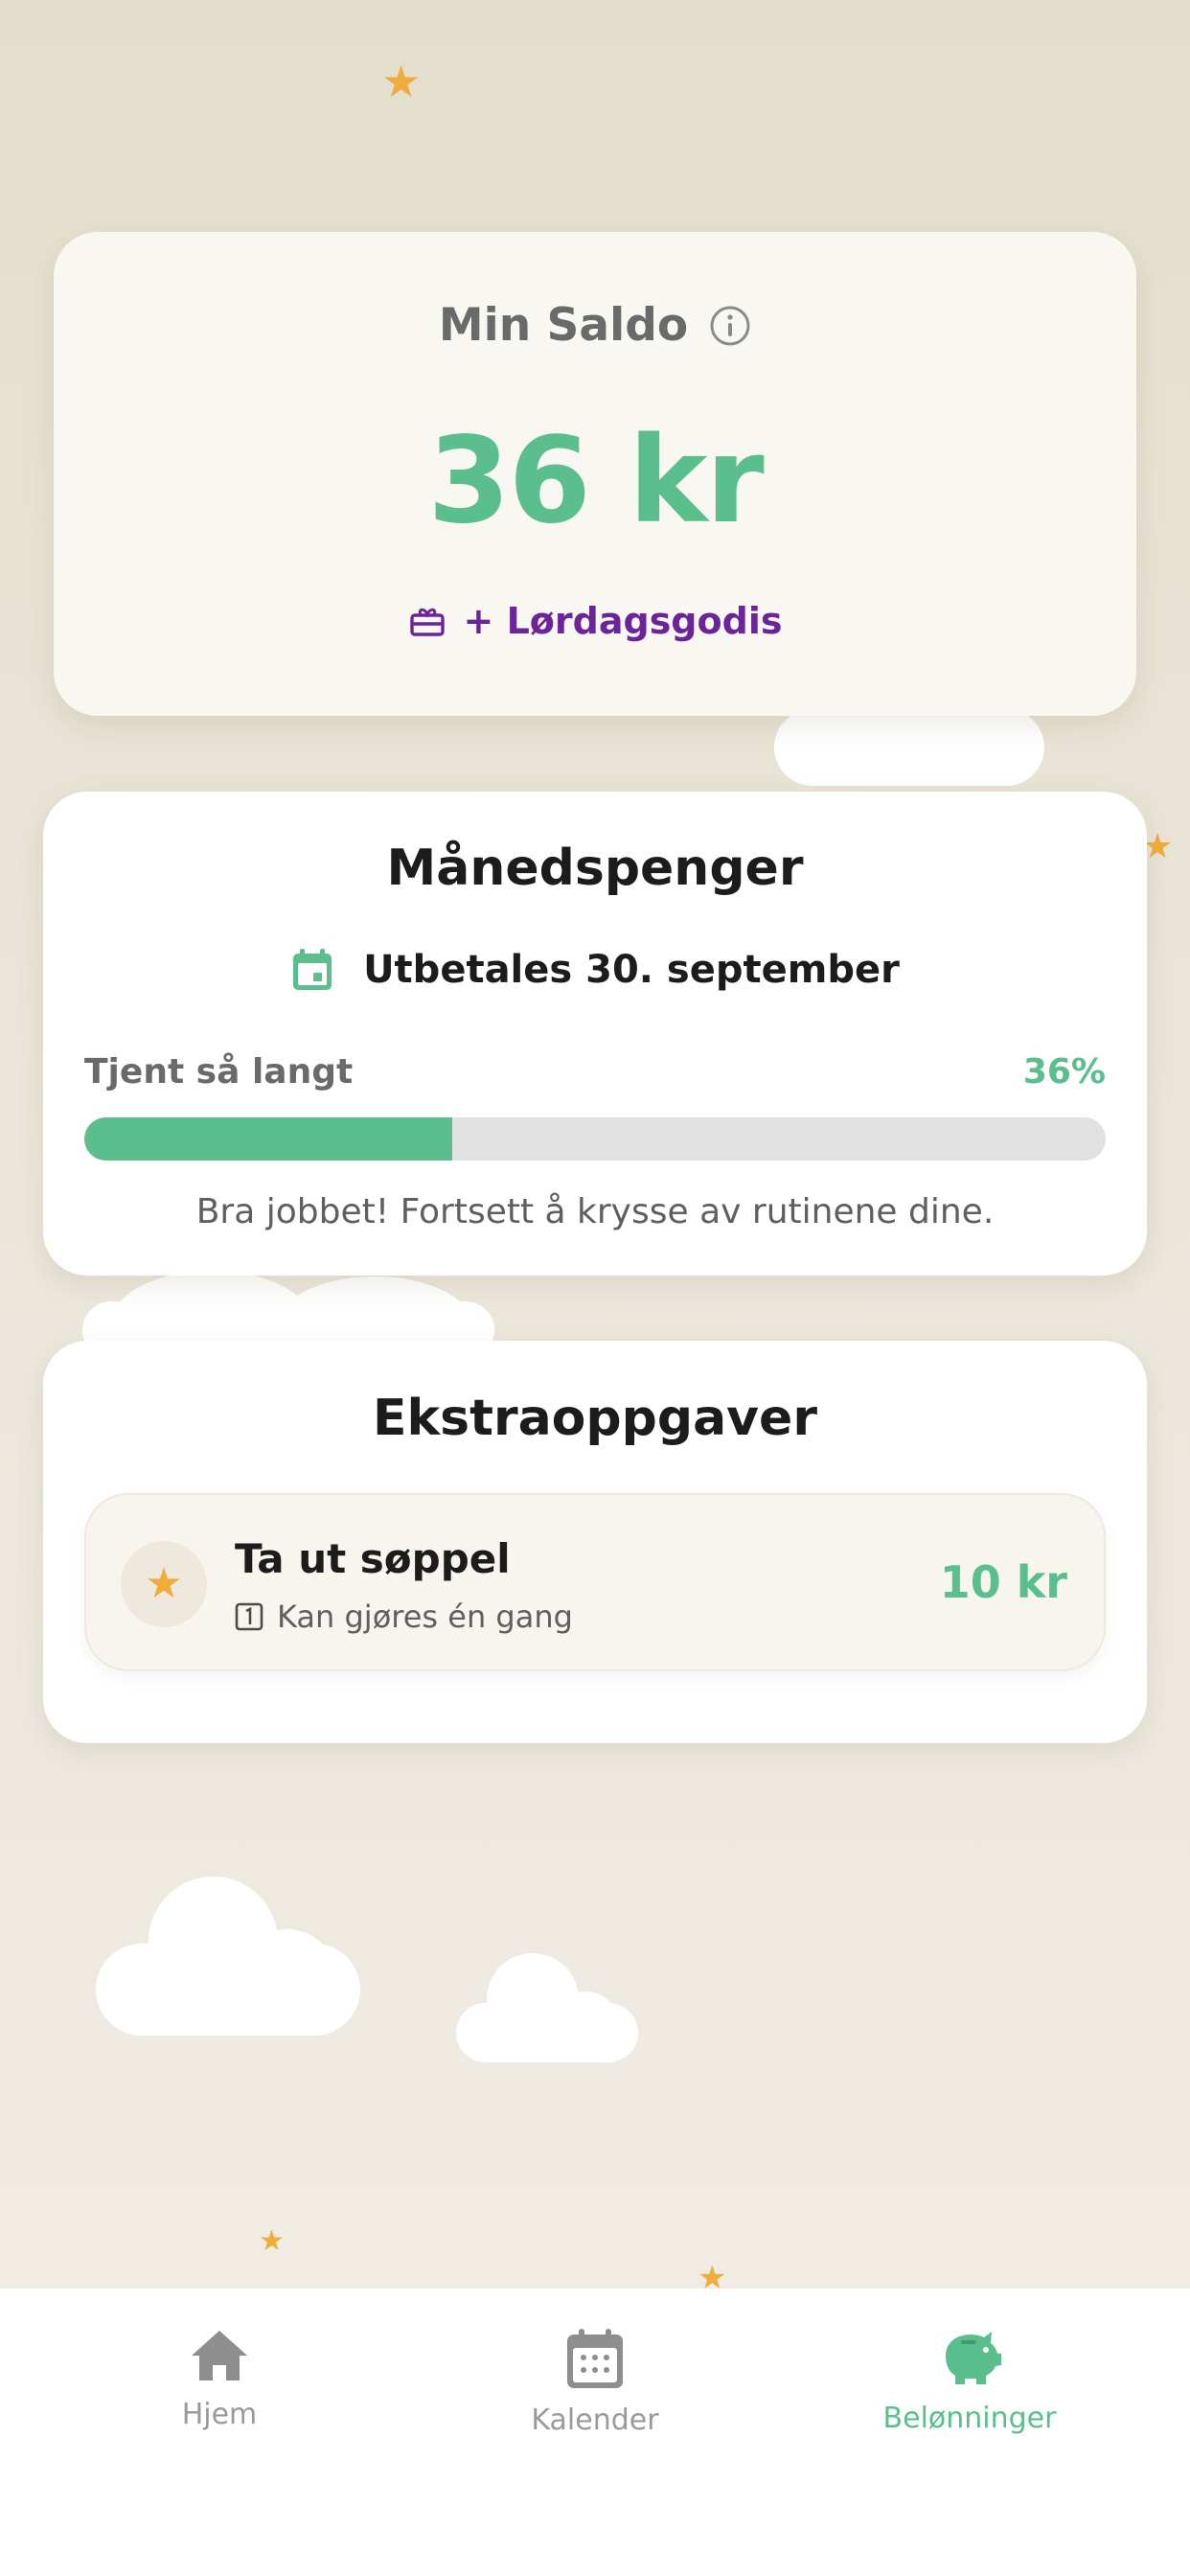  What do you see at coordinates (595, 868) in the screenshot?
I see `allowance-title: Månedspenger` at bounding box center [595, 868].